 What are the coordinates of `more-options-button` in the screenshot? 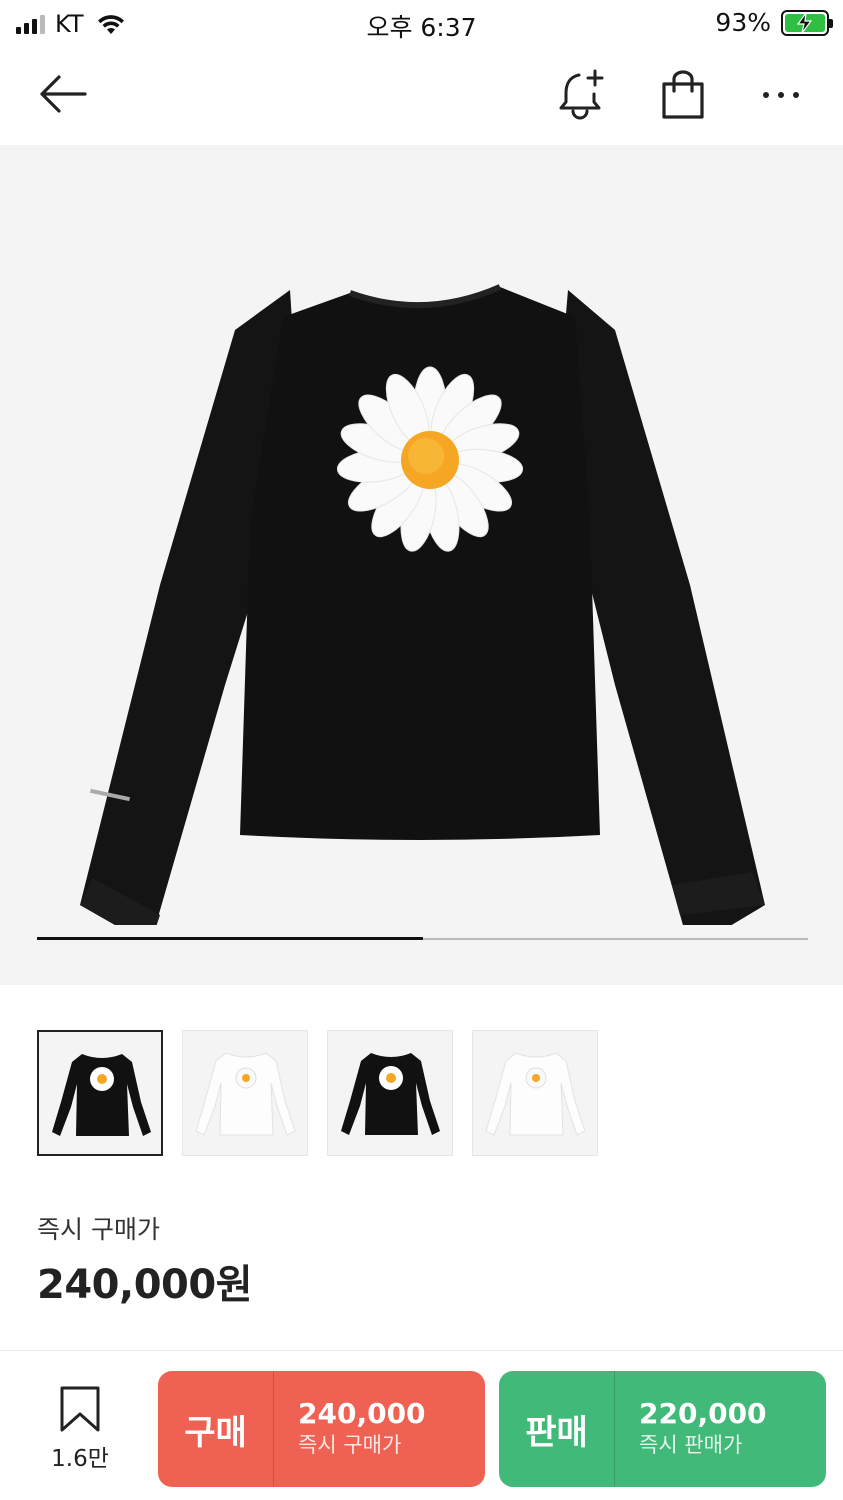 It's located at (781, 95).